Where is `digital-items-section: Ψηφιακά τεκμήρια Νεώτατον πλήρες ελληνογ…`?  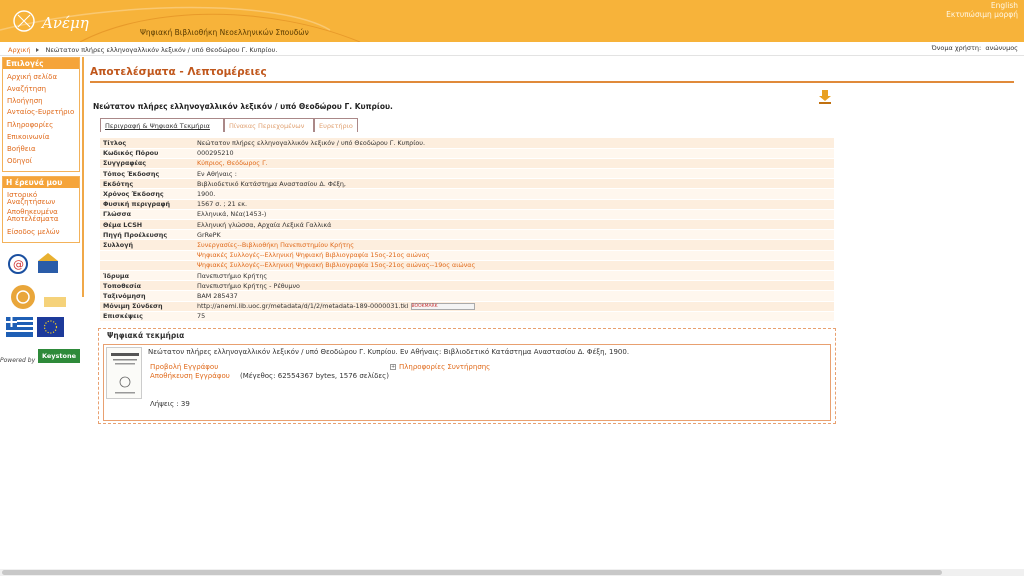 digital-items-section: Ψηφιακά τεκμήρια Νεώτατον πλήρες ελληνογ… is located at coordinates (467, 376).